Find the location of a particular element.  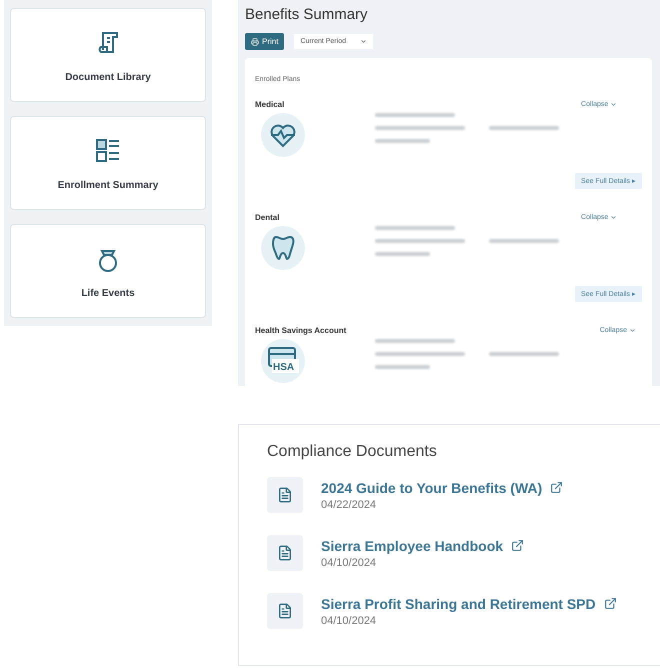

document-link: Sierra Profit Sharing and Retirement SPD is located at coordinates (469, 604).